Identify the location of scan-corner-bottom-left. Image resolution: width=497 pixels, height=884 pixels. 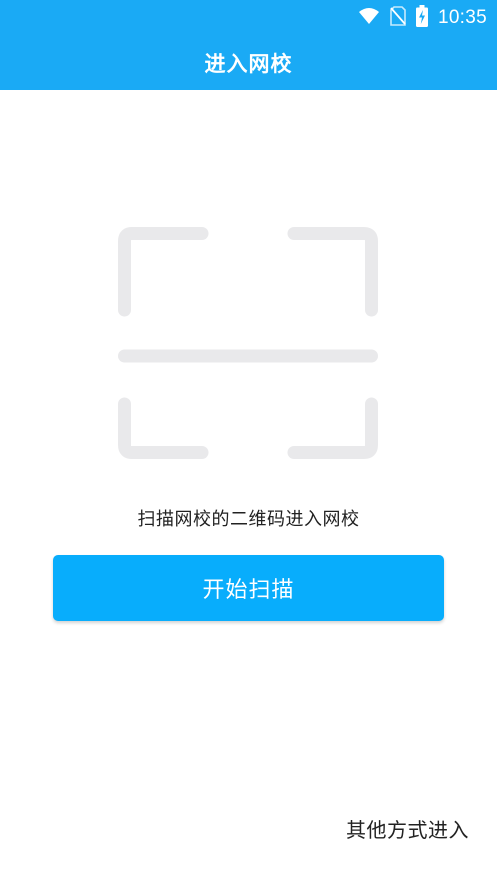
(163, 428).